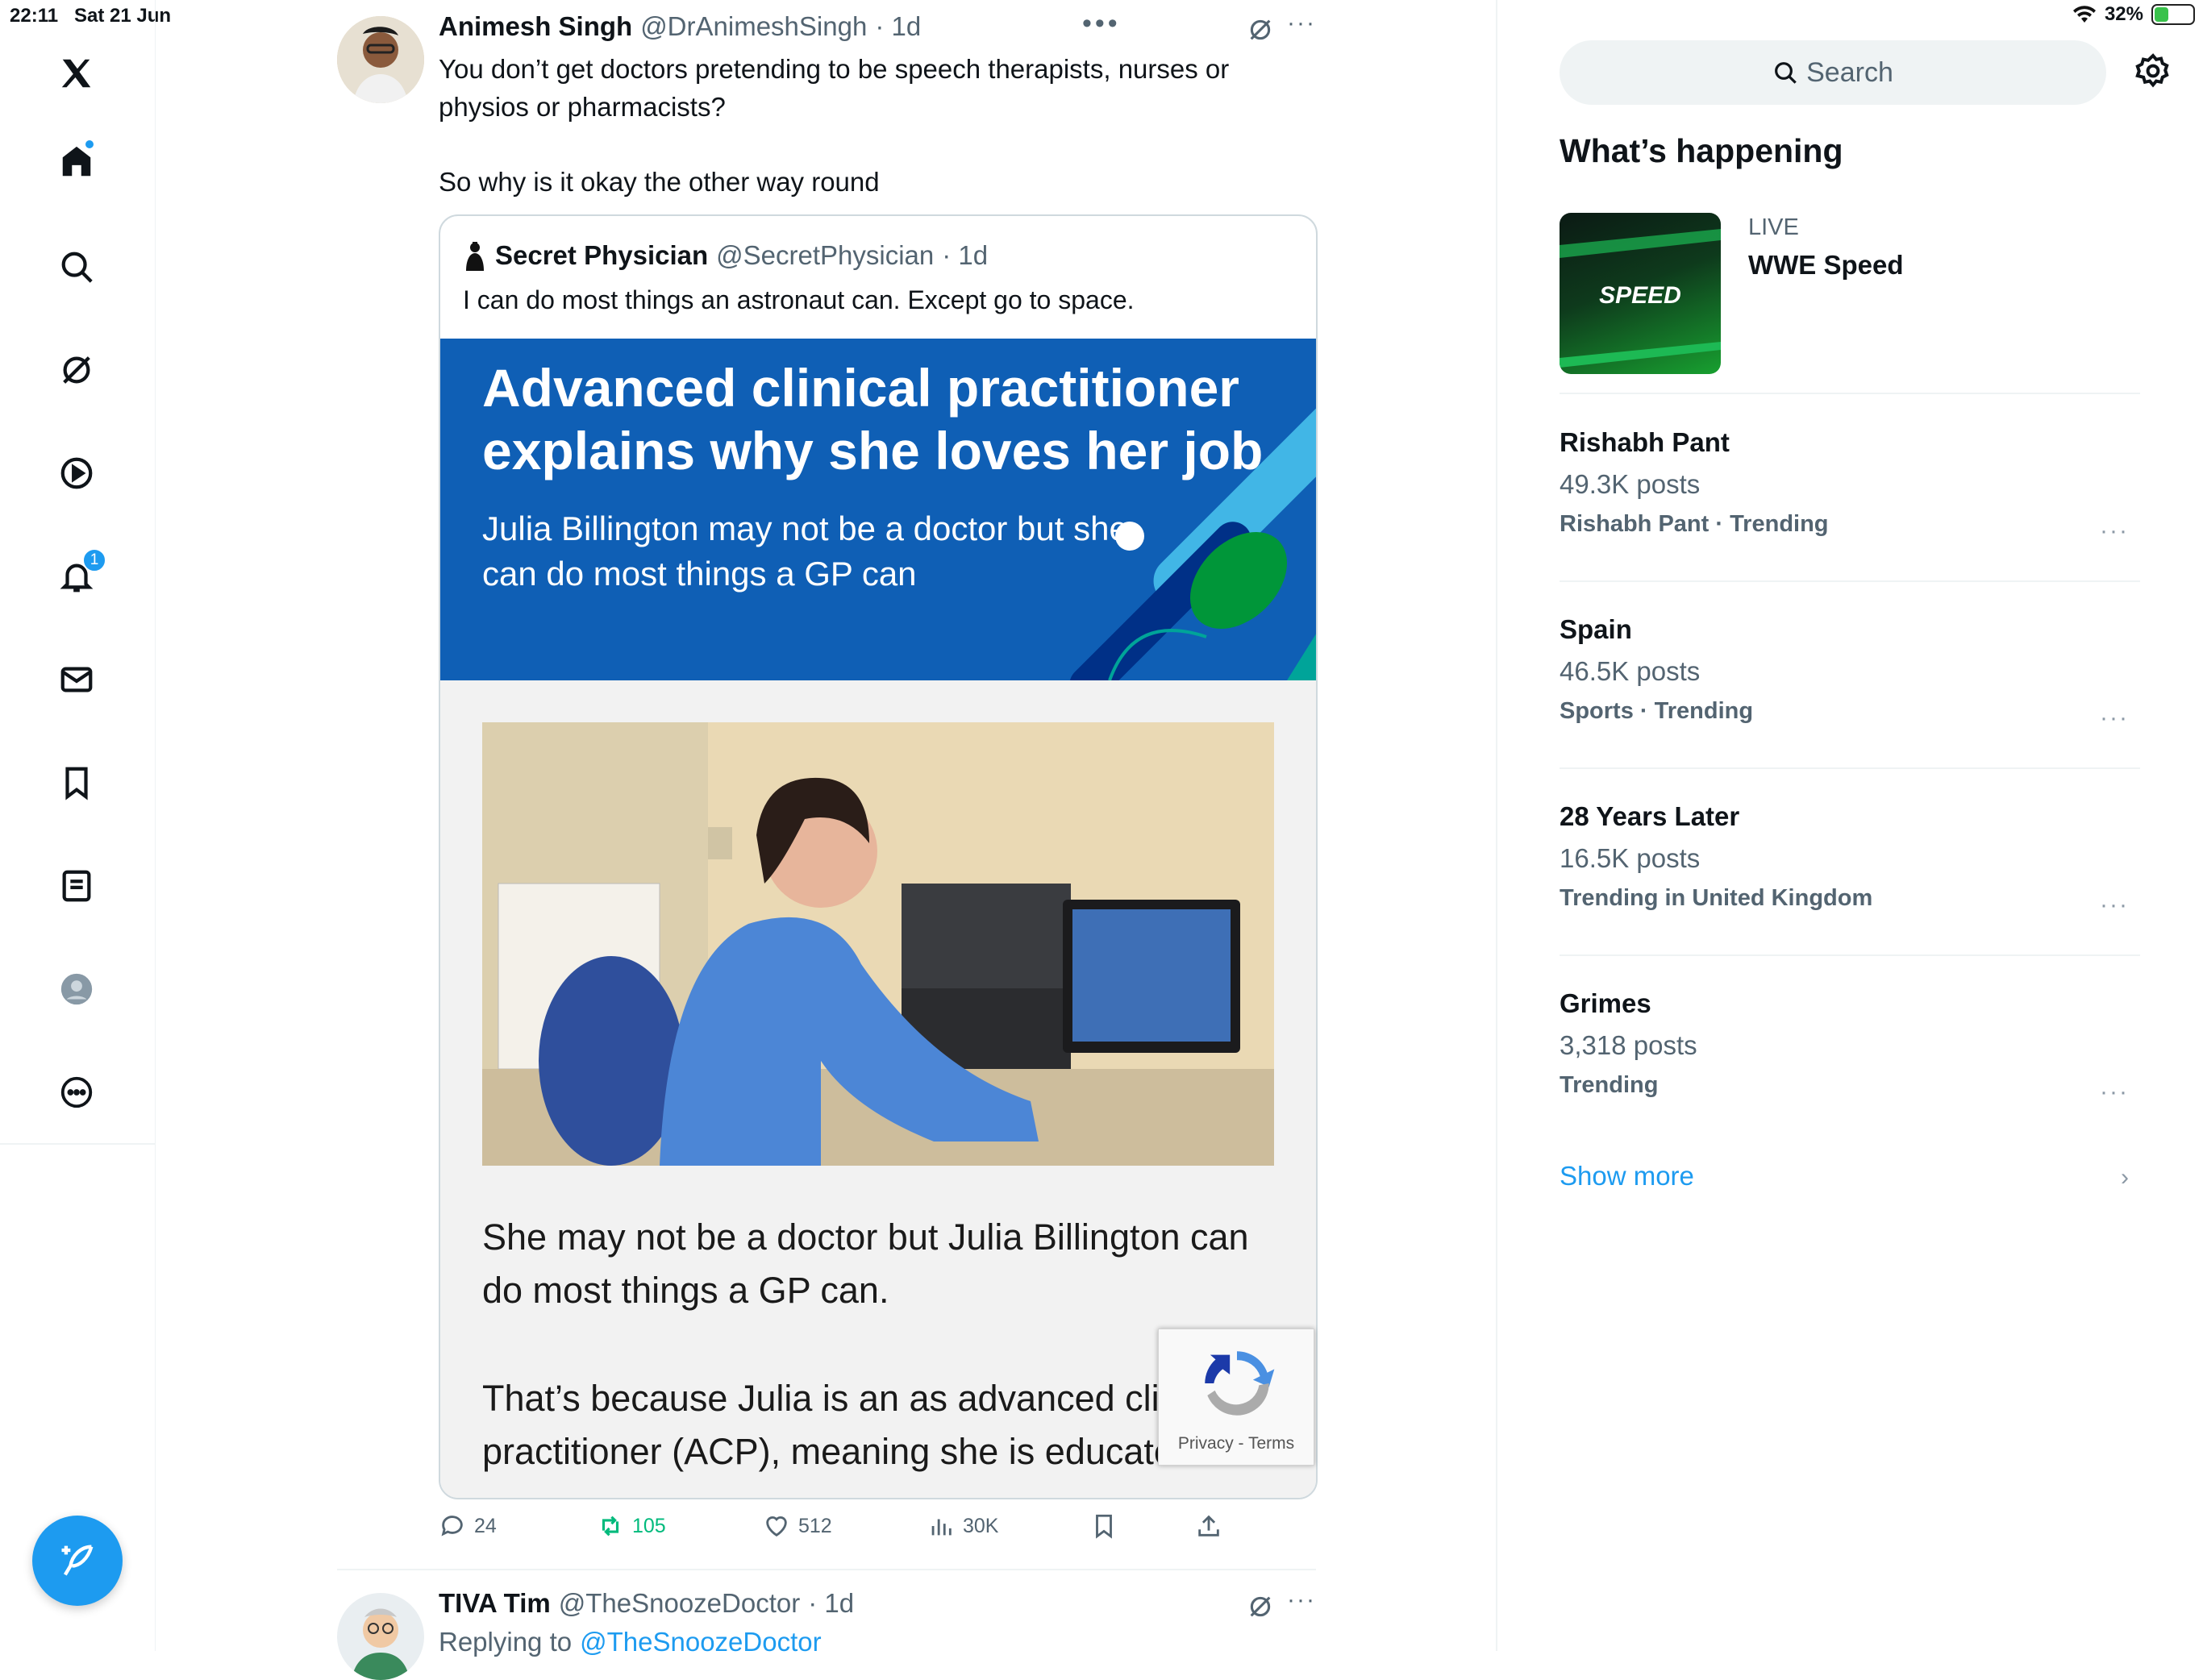 This screenshot has width=2203, height=1680. I want to click on author-avatar, so click(380, 59).